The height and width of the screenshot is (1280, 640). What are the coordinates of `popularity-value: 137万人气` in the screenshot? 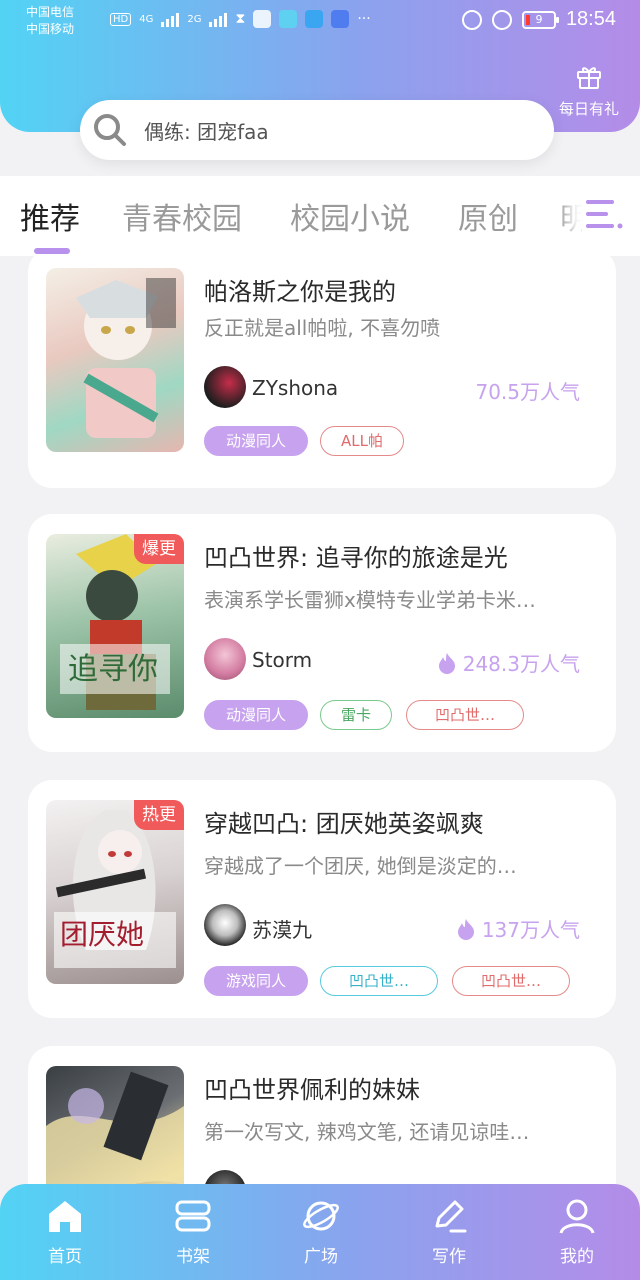 It's located at (530, 930).